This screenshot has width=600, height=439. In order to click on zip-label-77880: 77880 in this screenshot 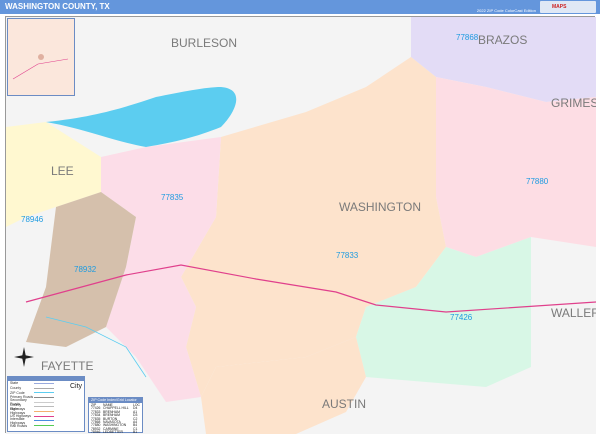, I will do `click(537, 181)`.